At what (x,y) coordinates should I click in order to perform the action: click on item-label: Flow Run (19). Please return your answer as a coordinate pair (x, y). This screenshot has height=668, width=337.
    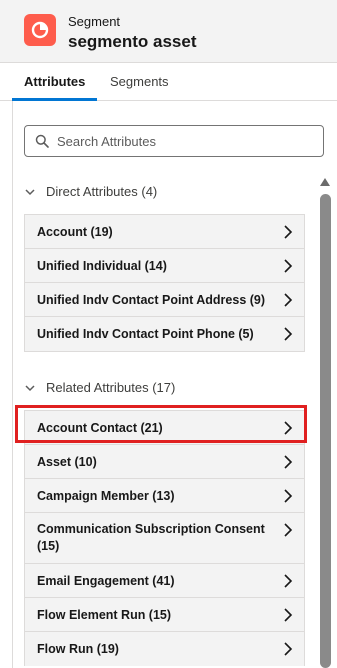
    Looking at the image, I should click on (78, 649).